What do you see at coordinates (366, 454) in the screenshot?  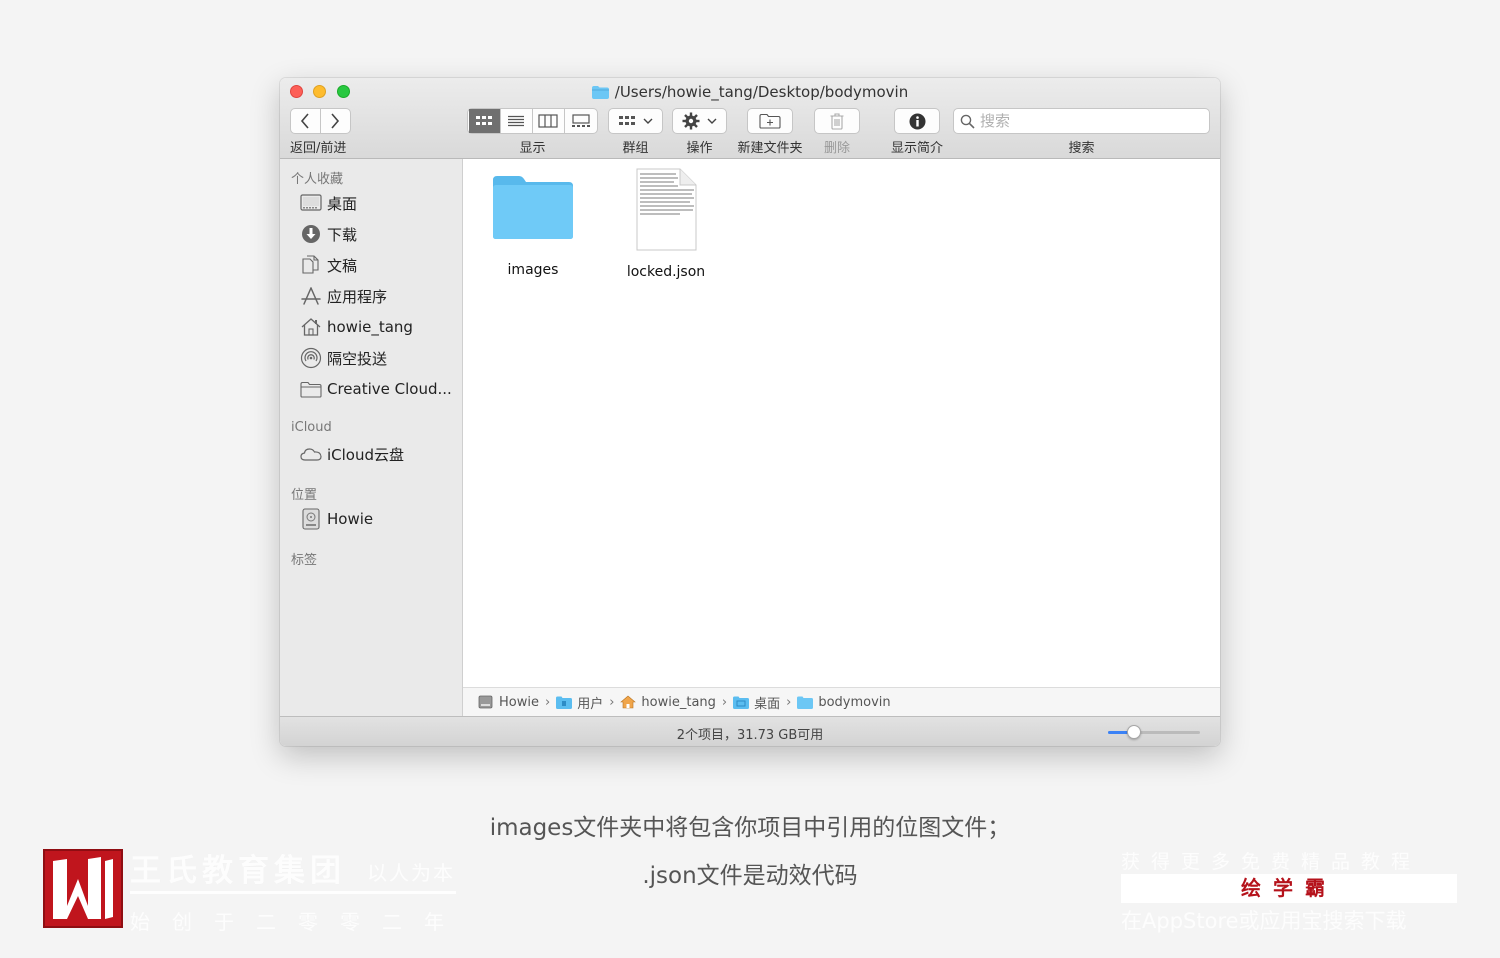 I see `sidebar-item-label: iCloud云盘` at bounding box center [366, 454].